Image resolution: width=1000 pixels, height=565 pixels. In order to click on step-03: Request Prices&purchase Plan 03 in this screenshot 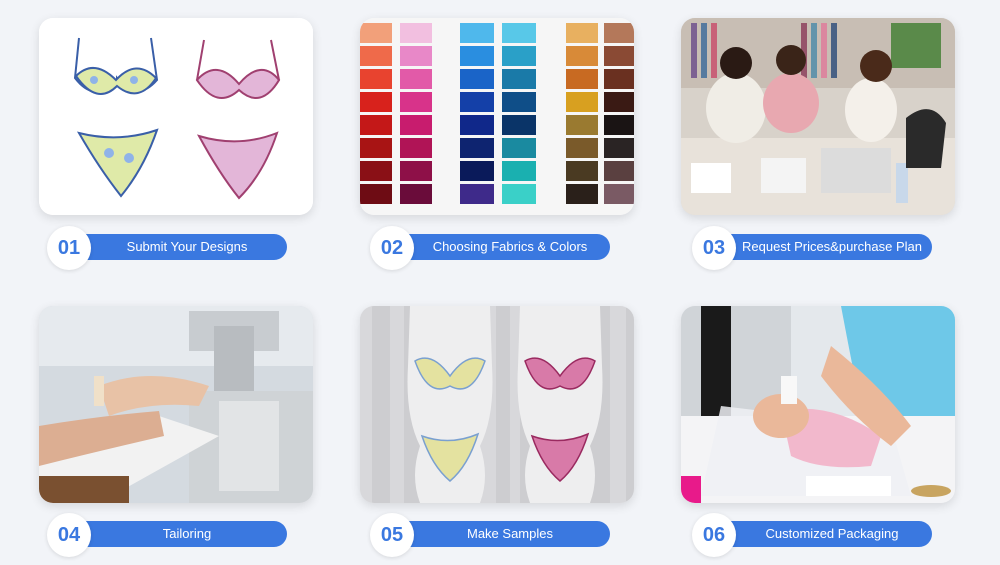, I will do `click(817, 248)`.